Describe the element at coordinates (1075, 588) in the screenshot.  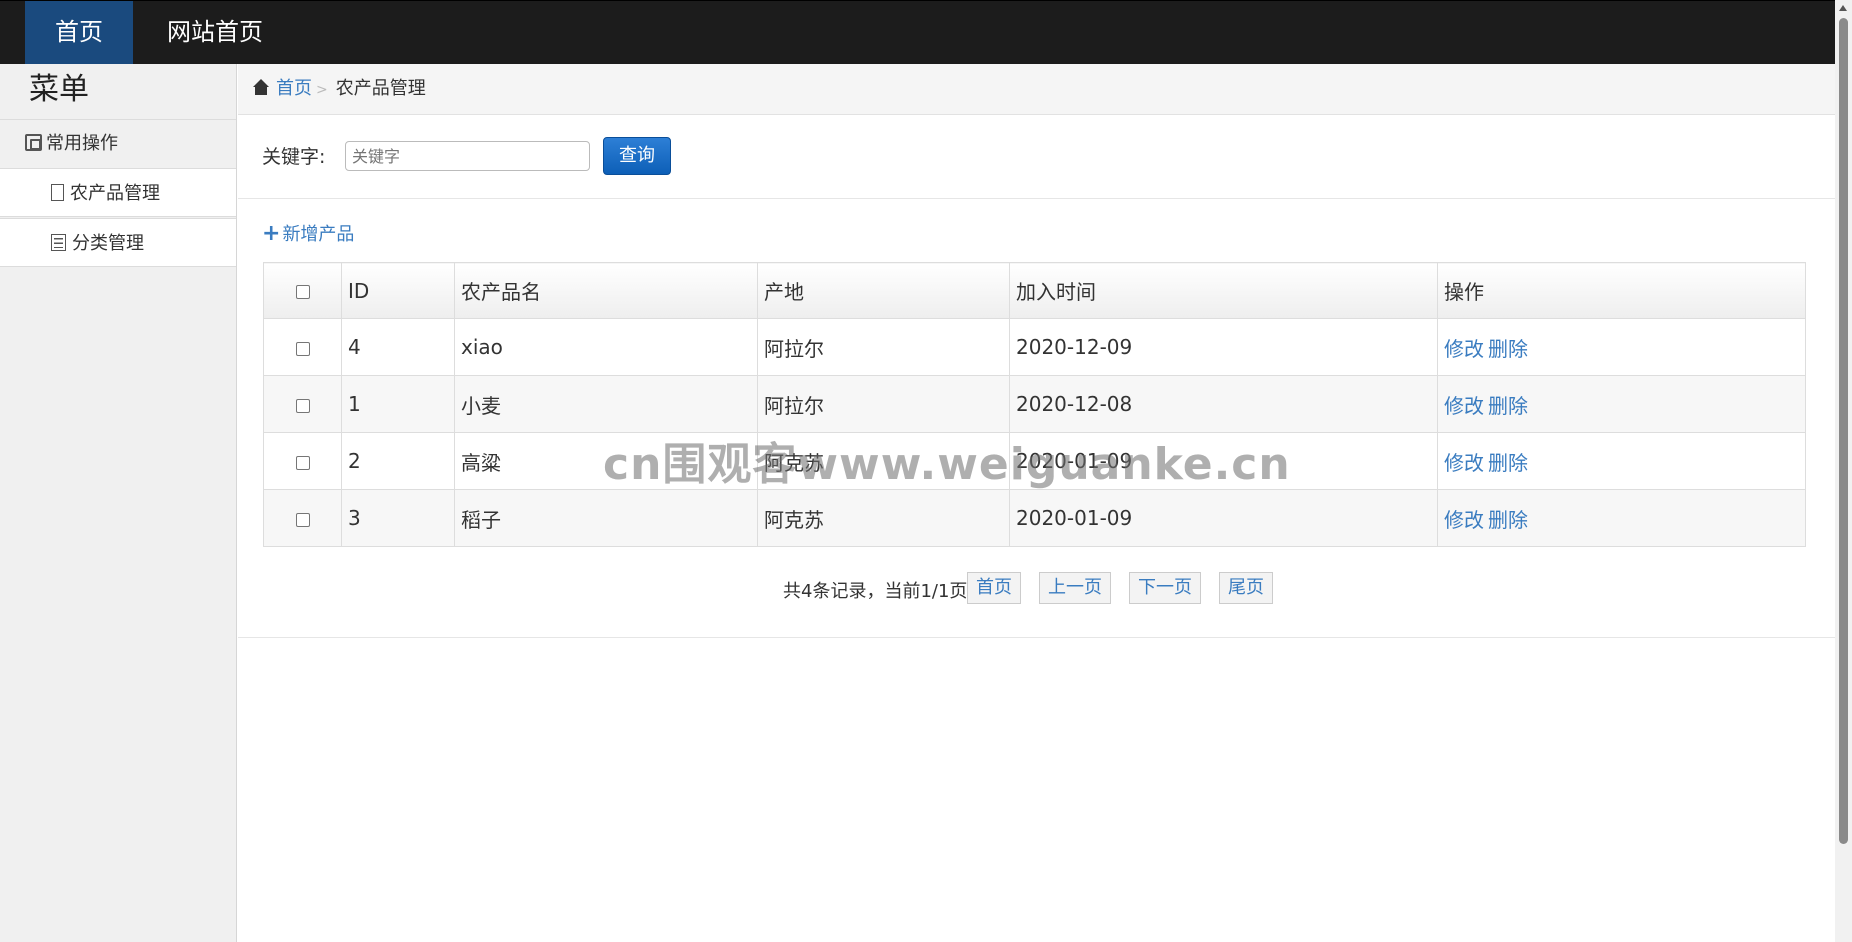
I see `prev-page-button: 上一页` at that location.